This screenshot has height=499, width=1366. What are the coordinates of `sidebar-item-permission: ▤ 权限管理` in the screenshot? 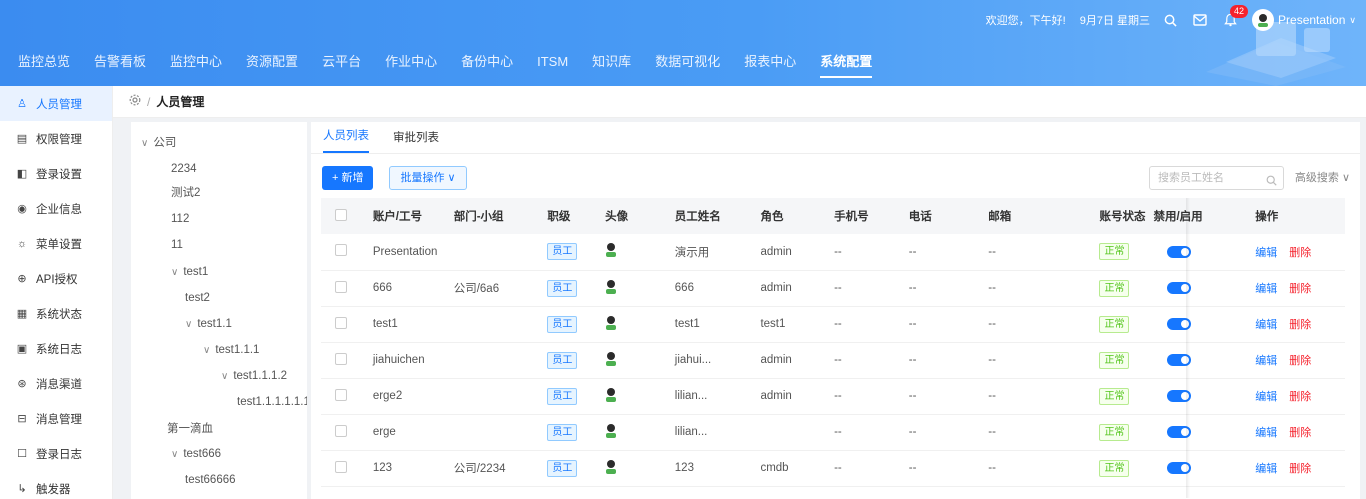 It's located at (56, 138).